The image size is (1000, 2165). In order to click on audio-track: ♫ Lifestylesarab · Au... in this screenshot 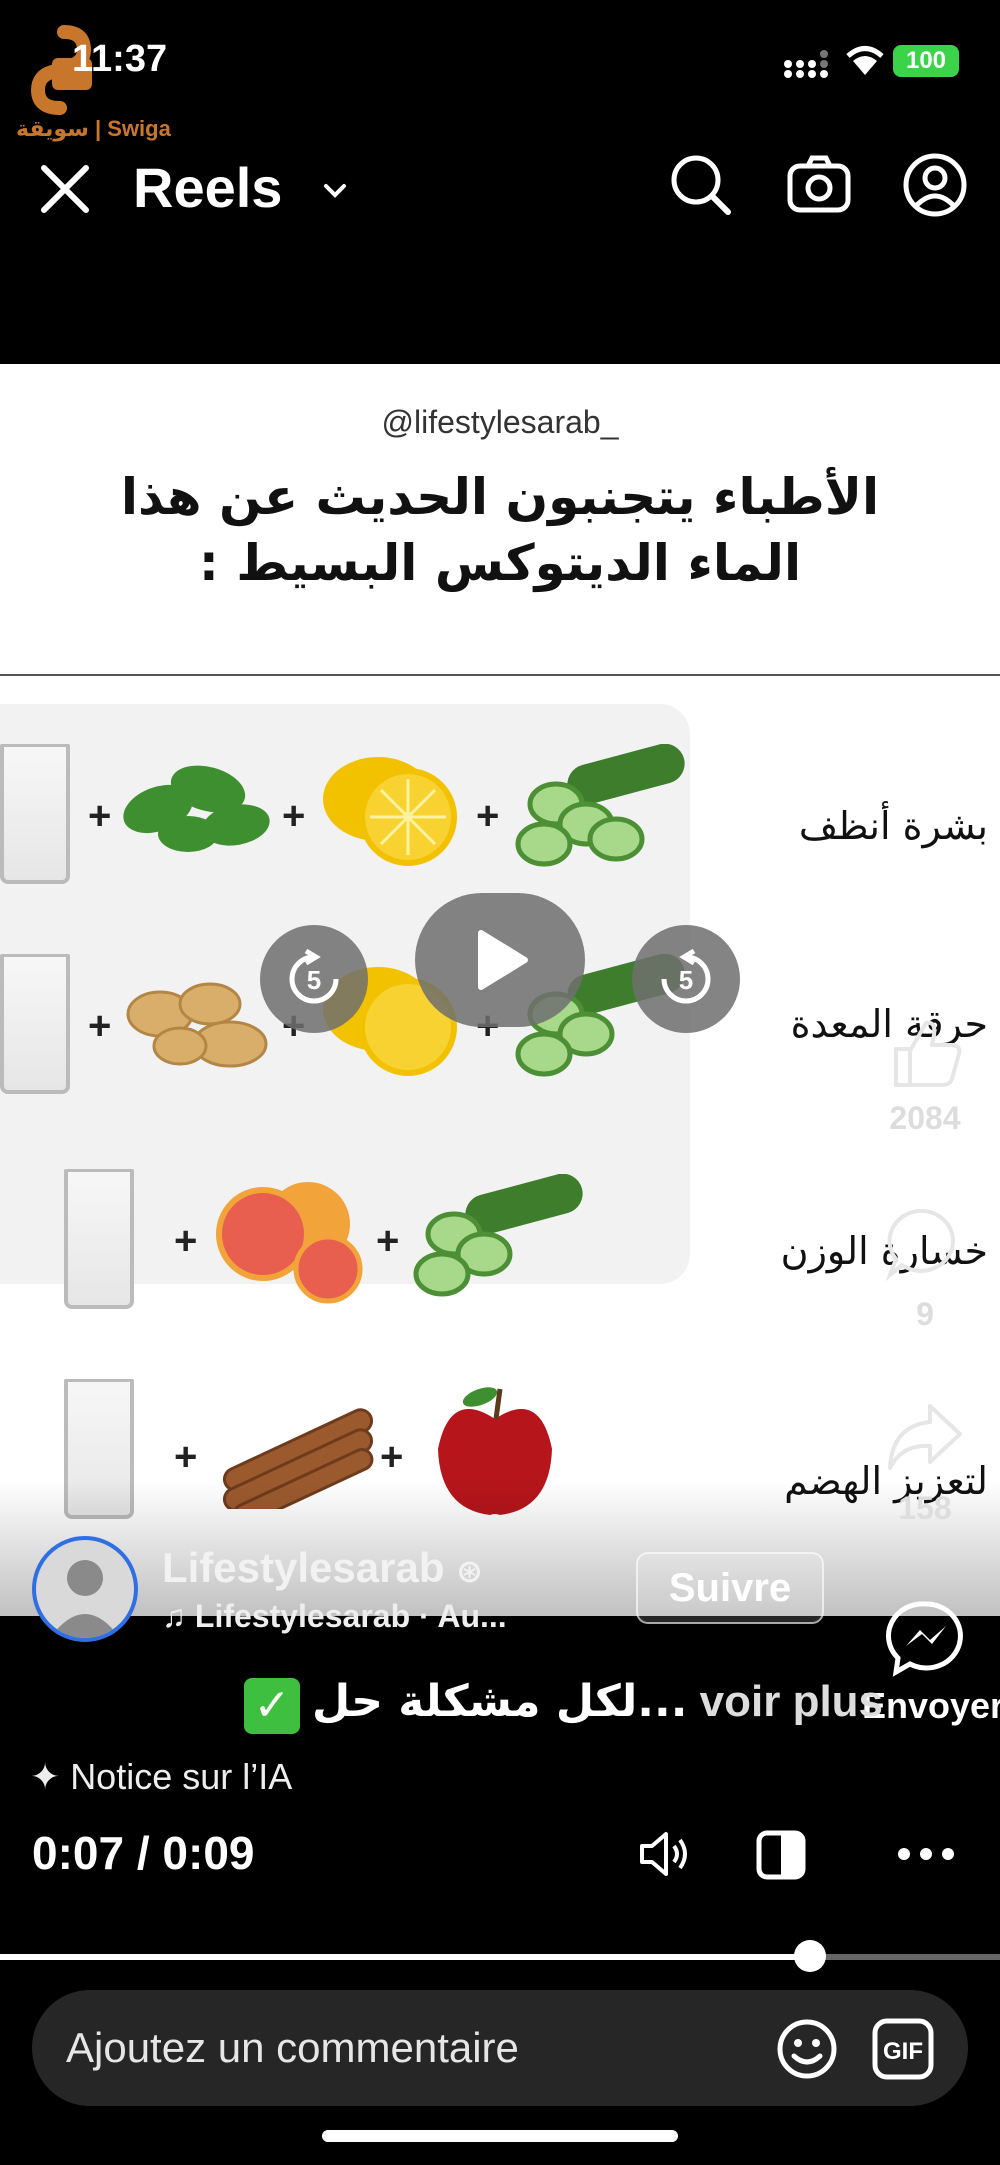, I will do `click(334, 1616)`.